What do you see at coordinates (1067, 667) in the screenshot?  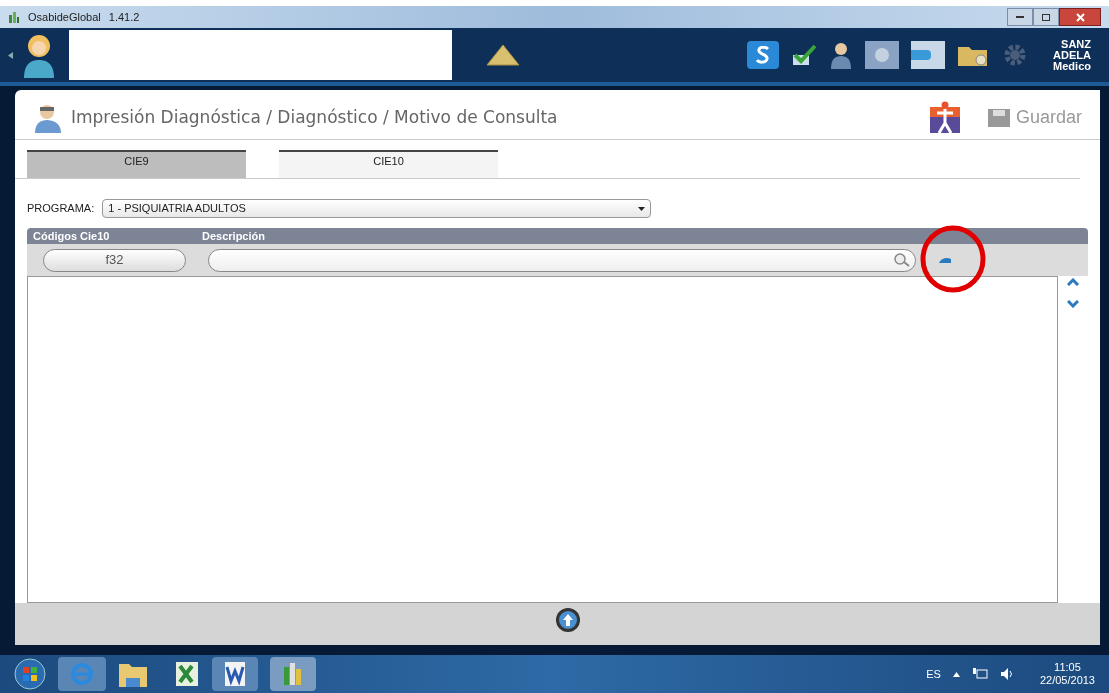 I see `clock-time: 11:05` at bounding box center [1067, 667].